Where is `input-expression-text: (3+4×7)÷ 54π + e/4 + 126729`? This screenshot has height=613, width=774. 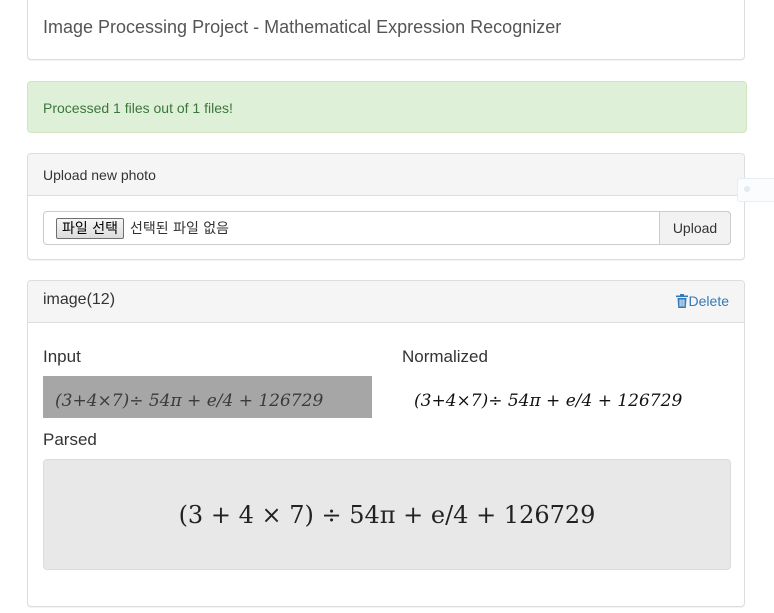
input-expression-text: (3+4×7)÷ 54π + e/4 + 126729 is located at coordinates (189, 401).